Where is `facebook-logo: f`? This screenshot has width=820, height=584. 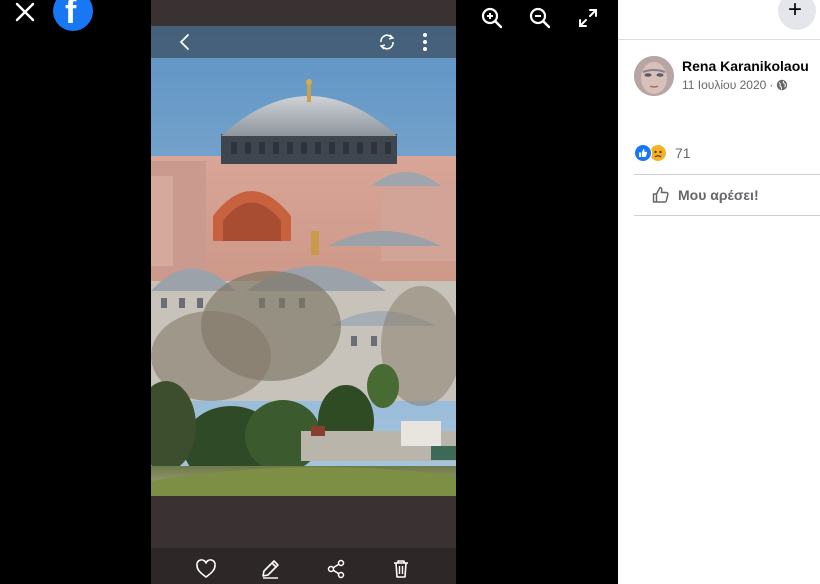 facebook-logo: f is located at coordinates (73, 15).